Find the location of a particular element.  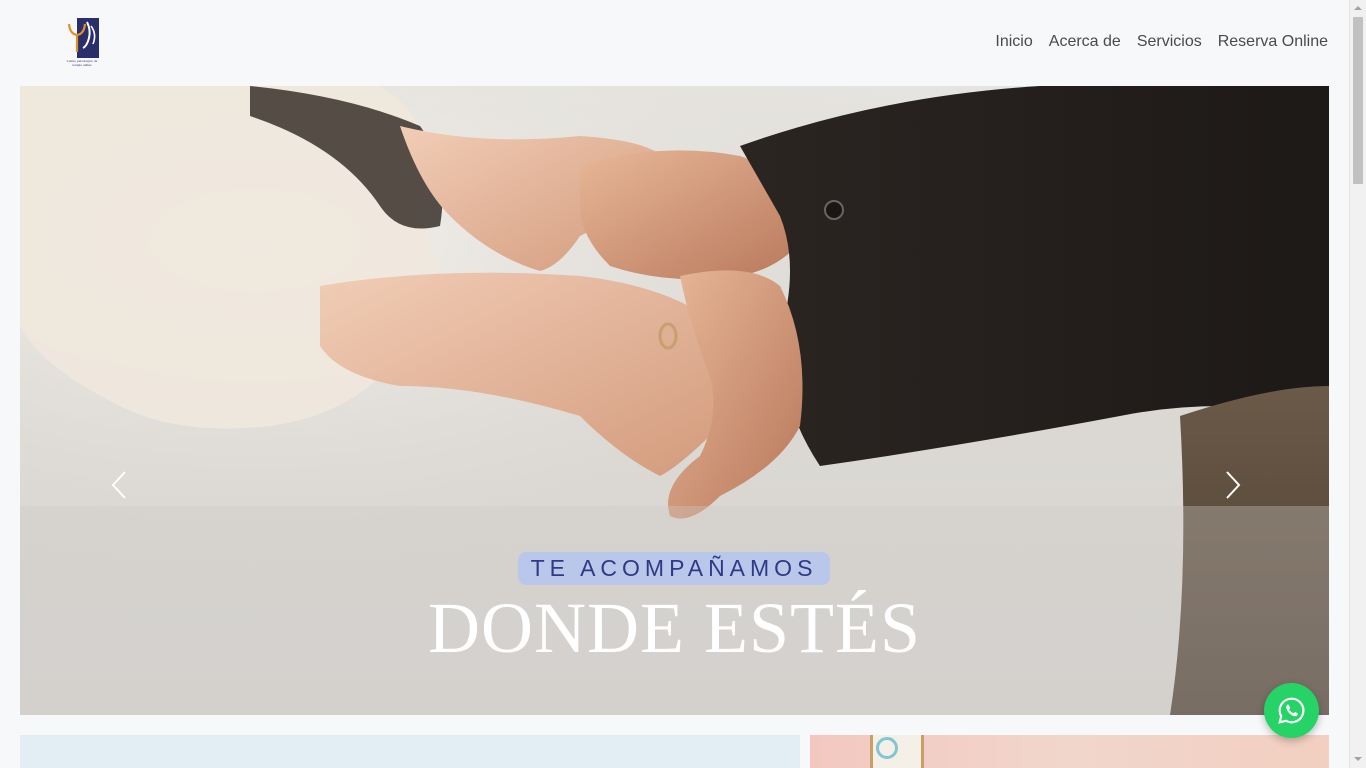

scroll-down-arrow-icon is located at coordinates (1358, 759).